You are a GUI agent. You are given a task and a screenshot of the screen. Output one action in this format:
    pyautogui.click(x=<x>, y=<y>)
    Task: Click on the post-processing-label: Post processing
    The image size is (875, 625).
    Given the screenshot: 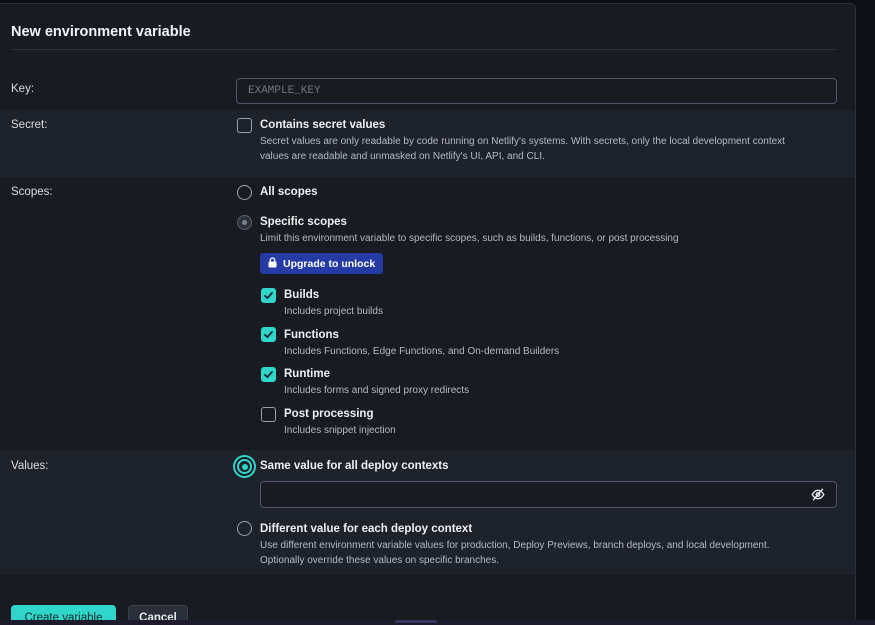 What is the action you would take?
    pyautogui.click(x=329, y=414)
    